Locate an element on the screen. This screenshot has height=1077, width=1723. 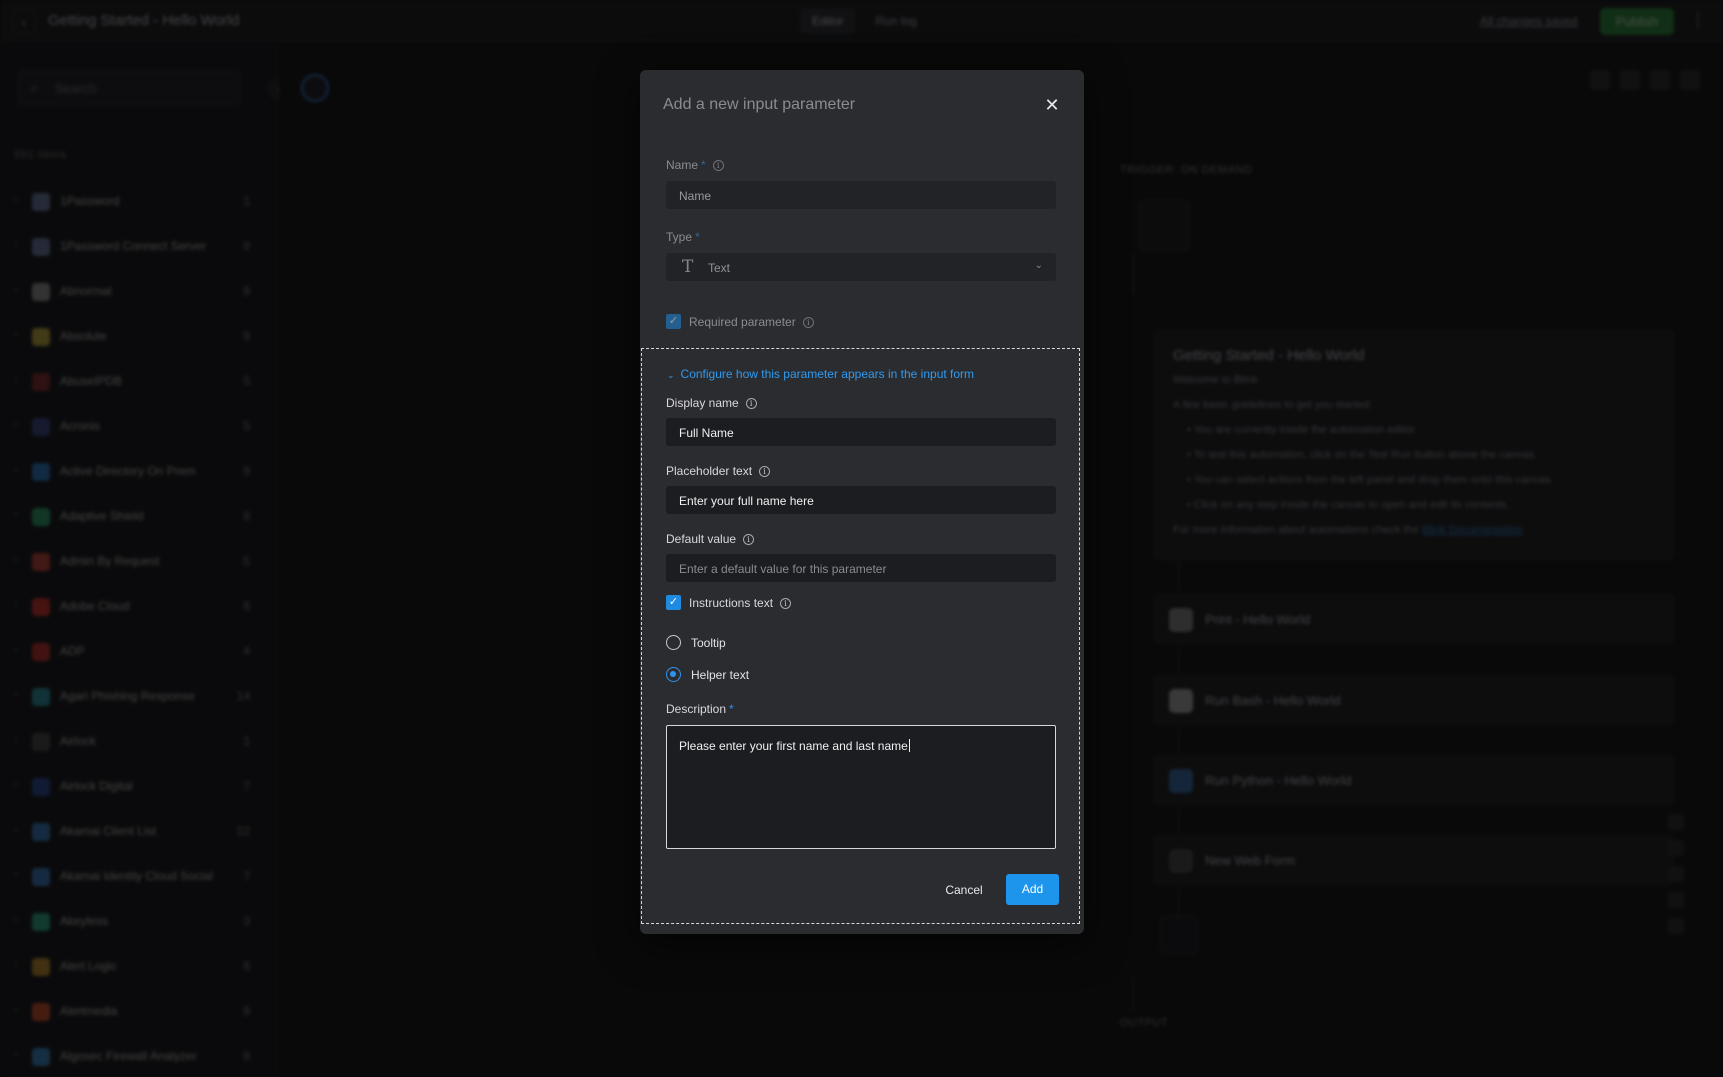
helper-text-label: Helper text is located at coordinates (720, 675).